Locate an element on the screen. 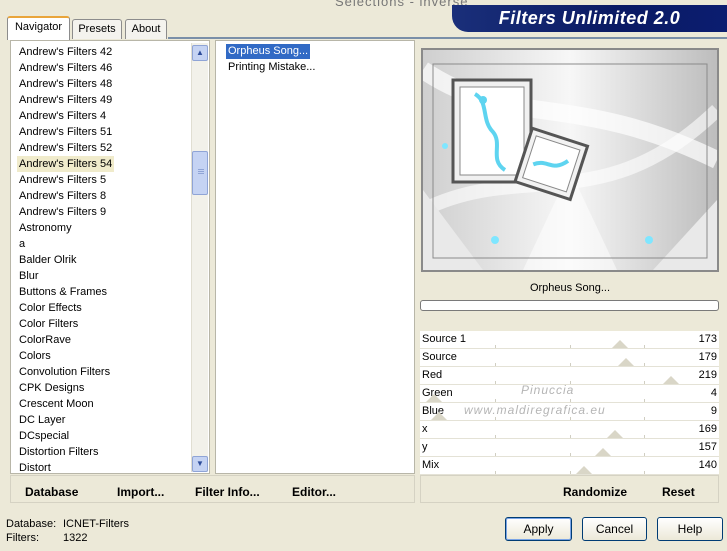 The width and height of the screenshot is (727, 551). category-item: Distort is located at coordinates (35, 468).